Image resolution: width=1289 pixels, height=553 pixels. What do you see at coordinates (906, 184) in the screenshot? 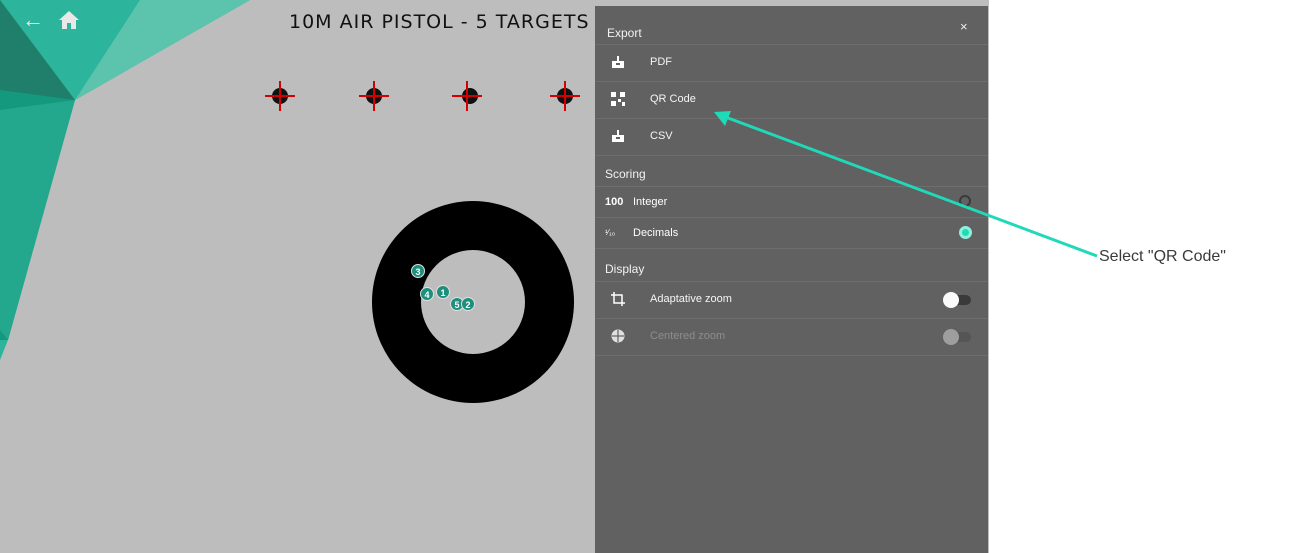
I see `annotation-arrow` at bounding box center [906, 184].